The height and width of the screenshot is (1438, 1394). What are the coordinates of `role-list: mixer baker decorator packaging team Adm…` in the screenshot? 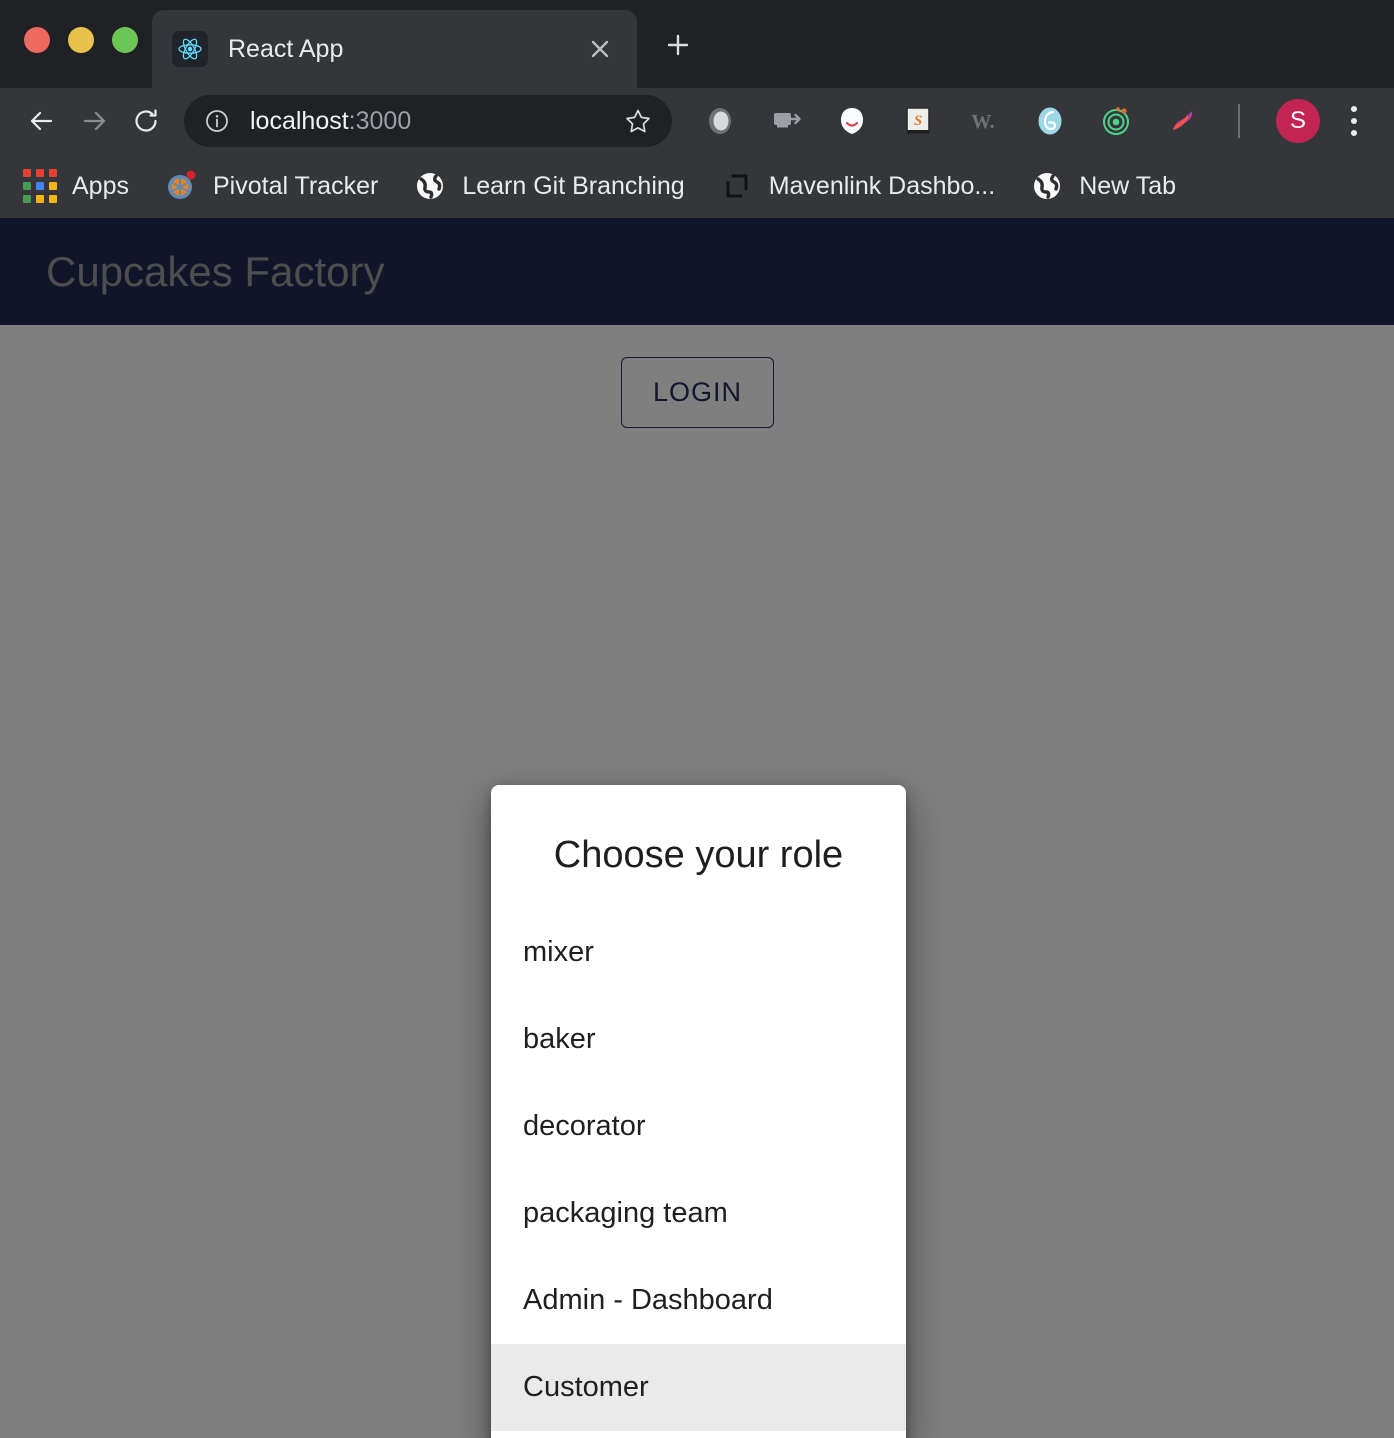 It's located at (698, 1161).